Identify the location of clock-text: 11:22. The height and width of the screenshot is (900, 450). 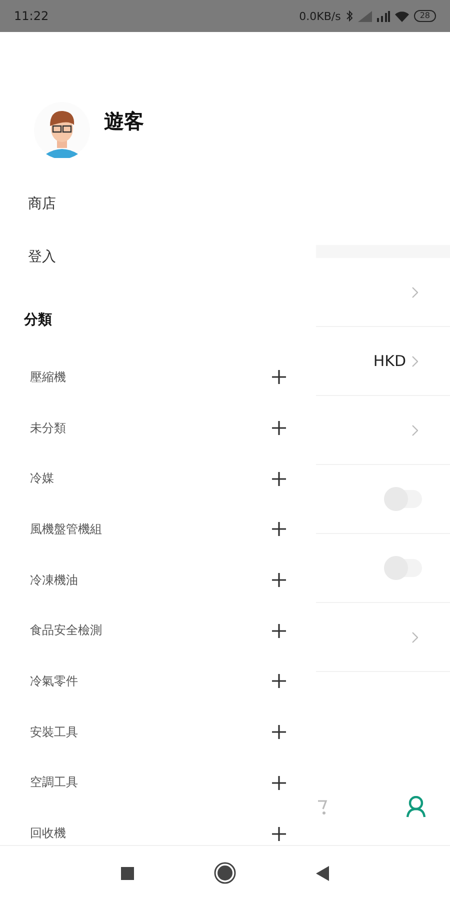
(31, 16).